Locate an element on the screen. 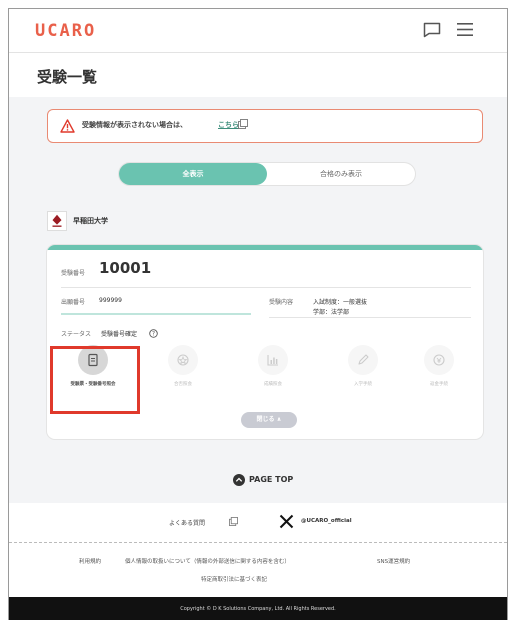 The image size is (516, 620). pencil-icon is located at coordinates (363, 359).